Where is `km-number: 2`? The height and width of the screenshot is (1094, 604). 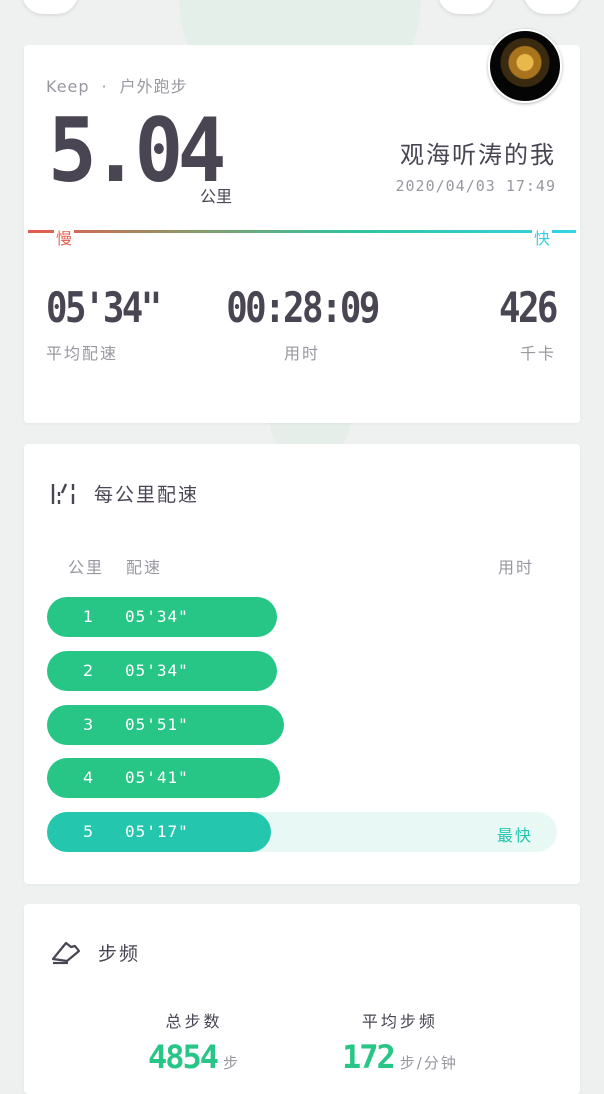
km-number: 2 is located at coordinates (88, 670).